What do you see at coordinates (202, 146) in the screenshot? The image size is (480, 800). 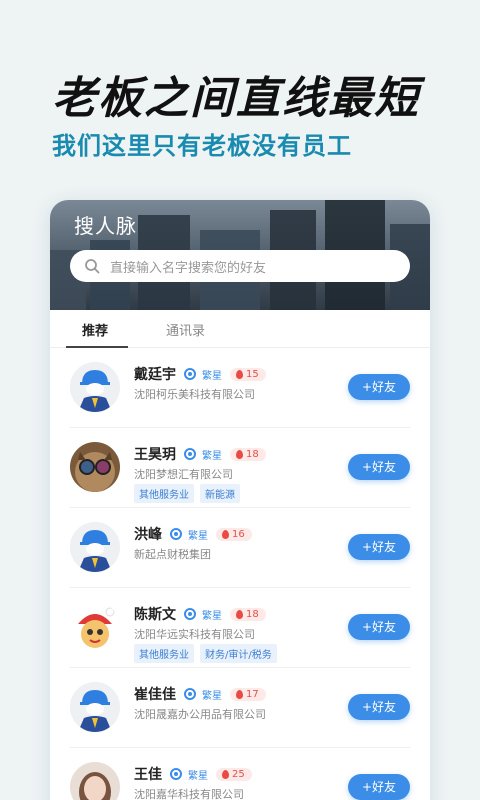 I see `subheadline: 我们这里只有老板没有员工` at bounding box center [202, 146].